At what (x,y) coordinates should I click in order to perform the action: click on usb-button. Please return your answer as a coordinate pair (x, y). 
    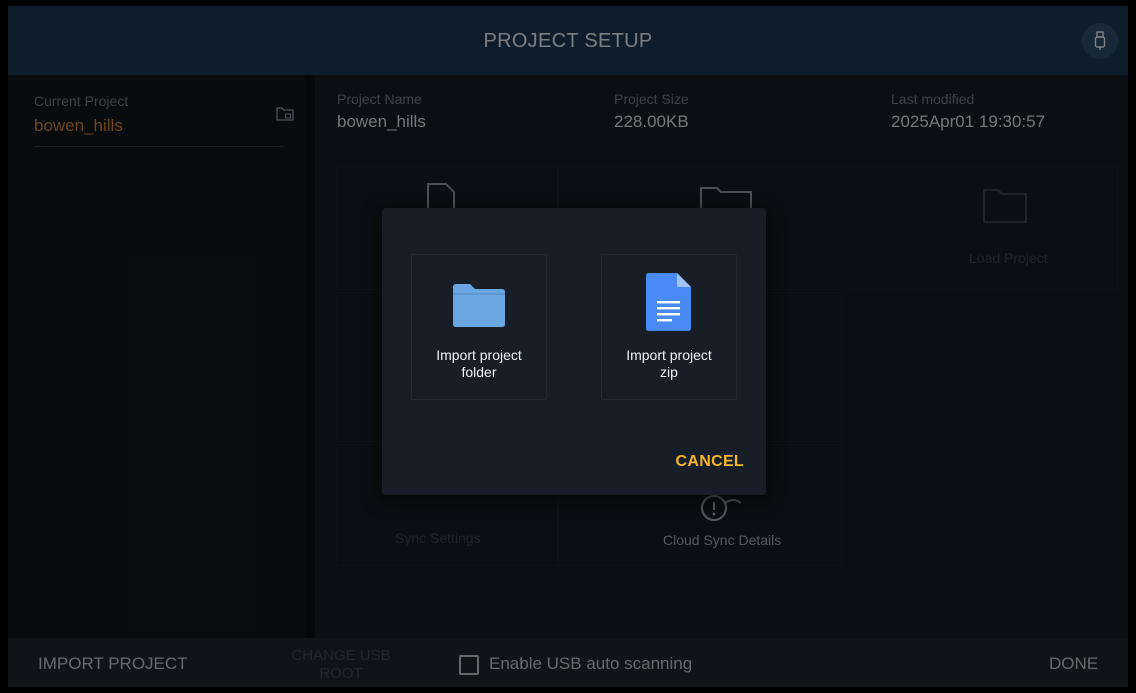
    Looking at the image, I should click on (1100, 41).